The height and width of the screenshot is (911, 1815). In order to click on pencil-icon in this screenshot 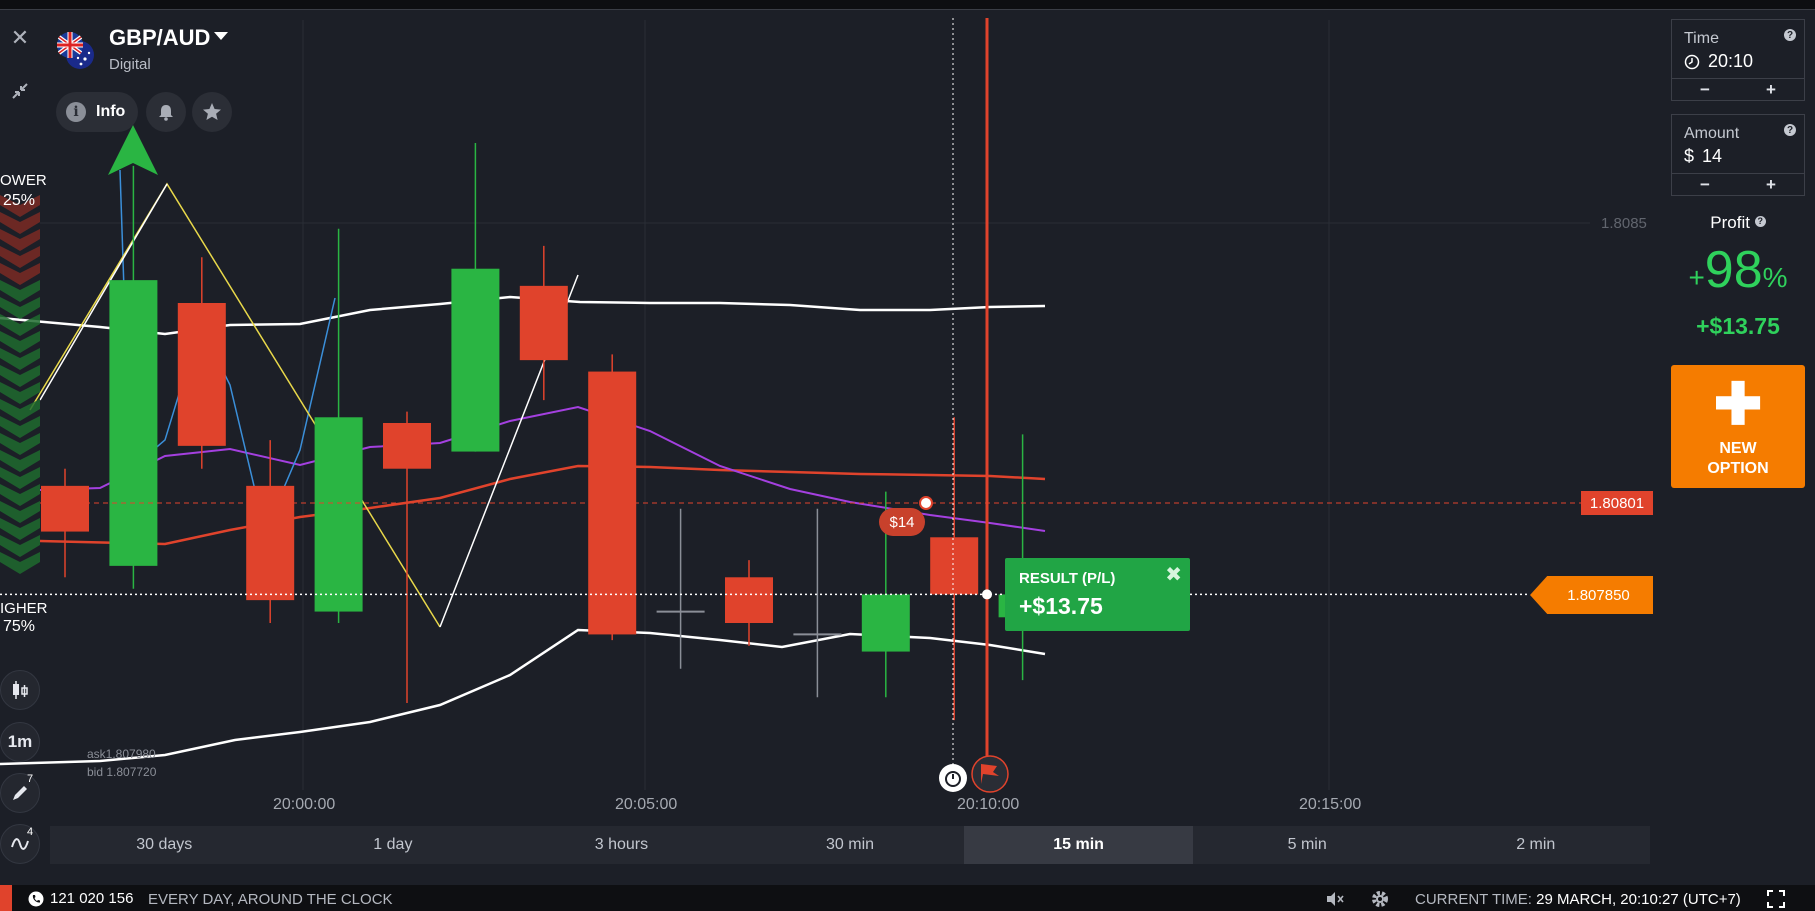, I will do `click(20, 793)`.